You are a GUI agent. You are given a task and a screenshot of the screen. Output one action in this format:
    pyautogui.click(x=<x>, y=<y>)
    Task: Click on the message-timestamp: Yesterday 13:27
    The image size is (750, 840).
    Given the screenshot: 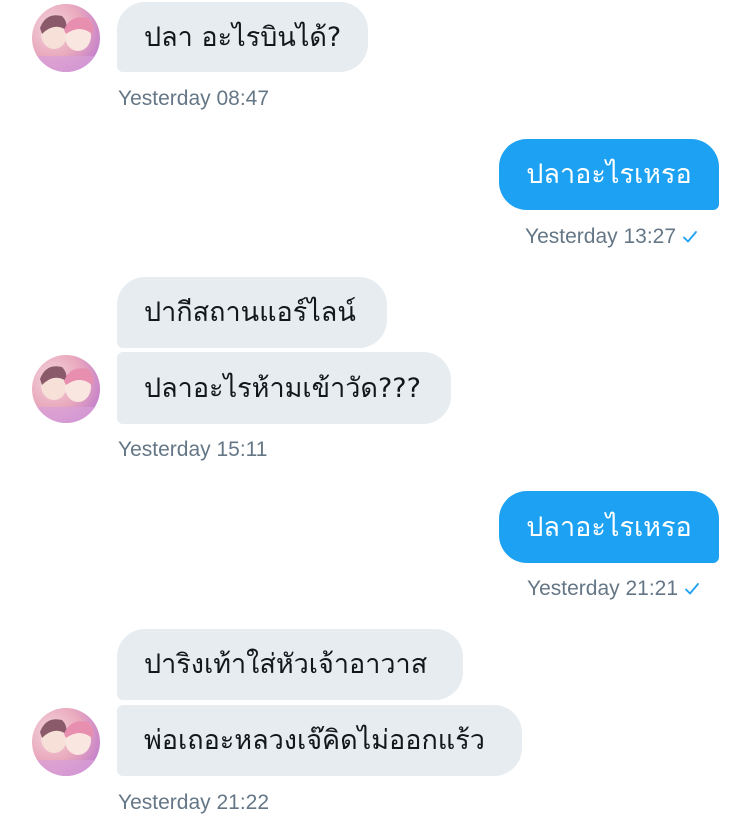 What is the action you would take?
    pyautogui.click(x=601, y=236)
    